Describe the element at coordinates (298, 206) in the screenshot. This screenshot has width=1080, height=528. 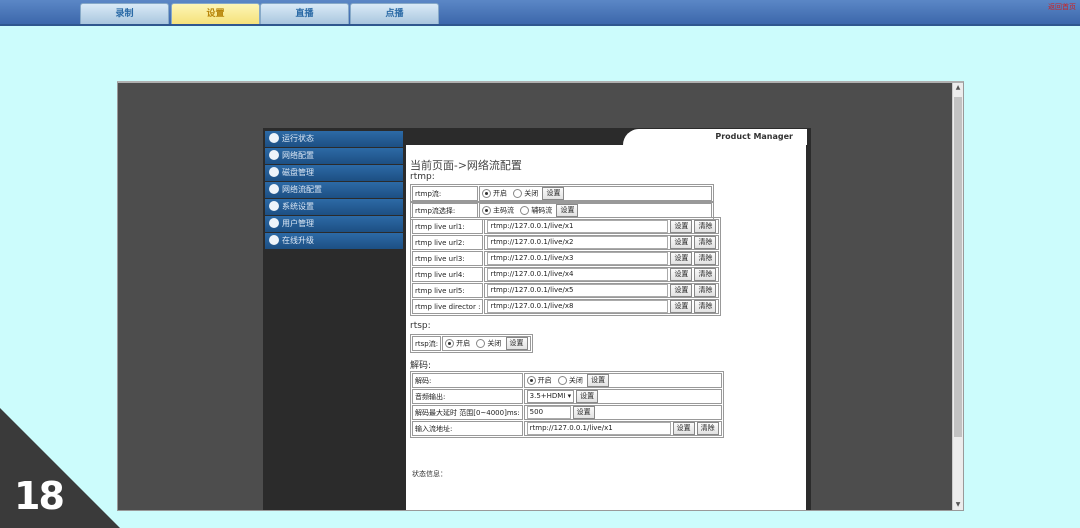
I see `sidebar-item-label: 系统设置` at that location.